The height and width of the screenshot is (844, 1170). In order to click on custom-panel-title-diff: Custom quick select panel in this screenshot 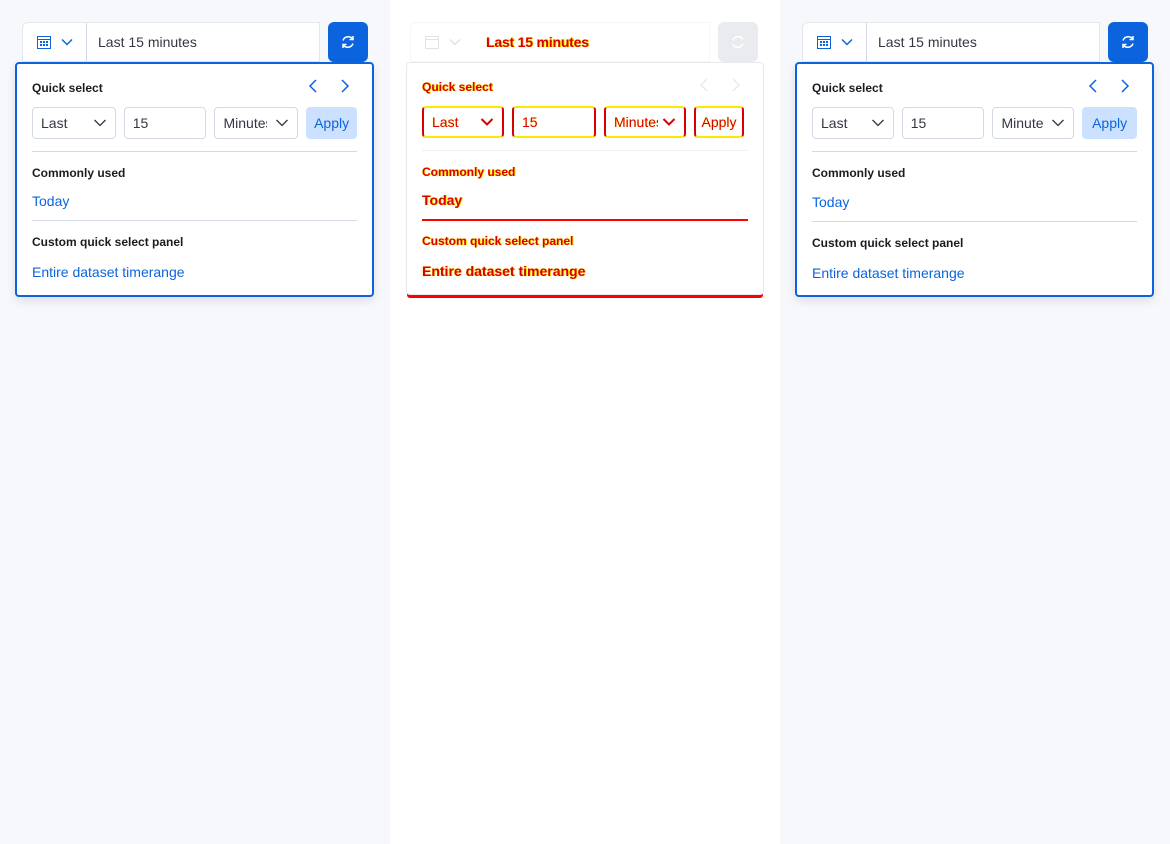, I will do `click(498, 241)`.